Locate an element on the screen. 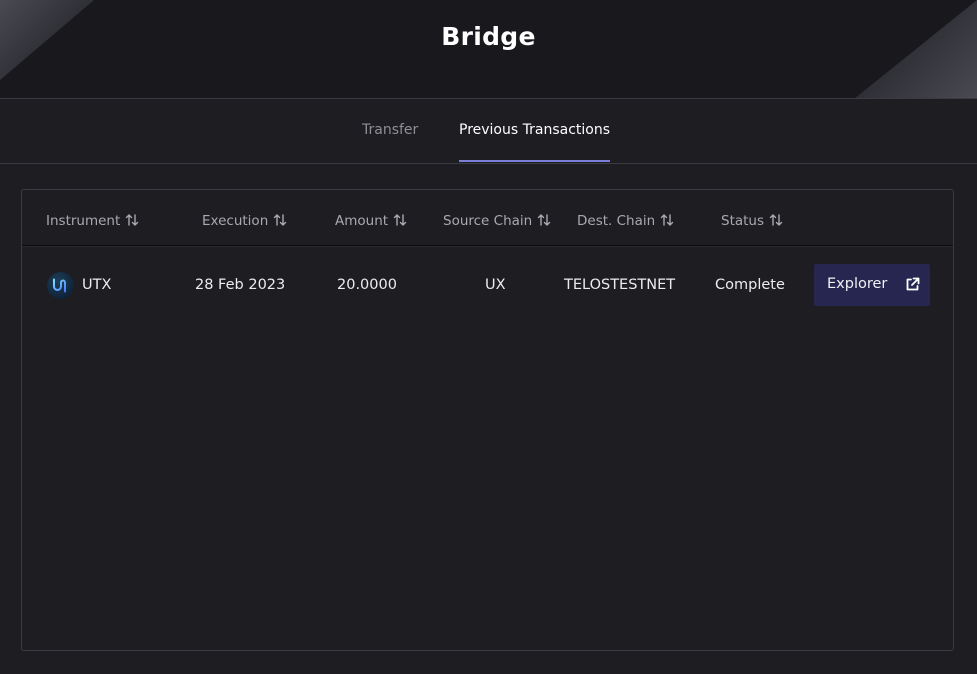  column-header-execution: Execution is located at coordinates (244, 221).